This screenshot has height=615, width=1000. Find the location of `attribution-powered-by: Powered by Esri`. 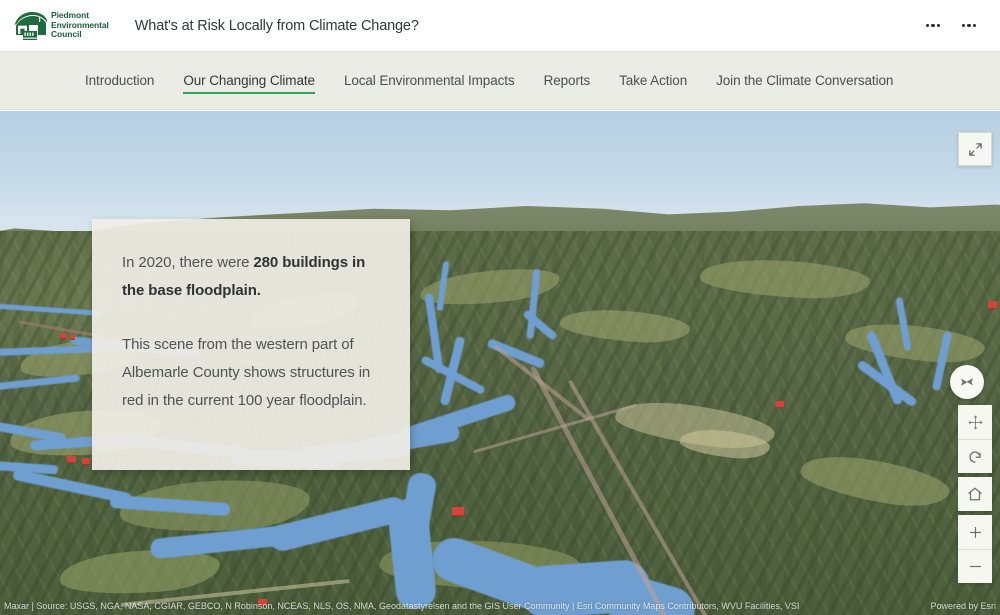

attribution-powered-by: Powered by Esri is located at coordinates (963, 606).